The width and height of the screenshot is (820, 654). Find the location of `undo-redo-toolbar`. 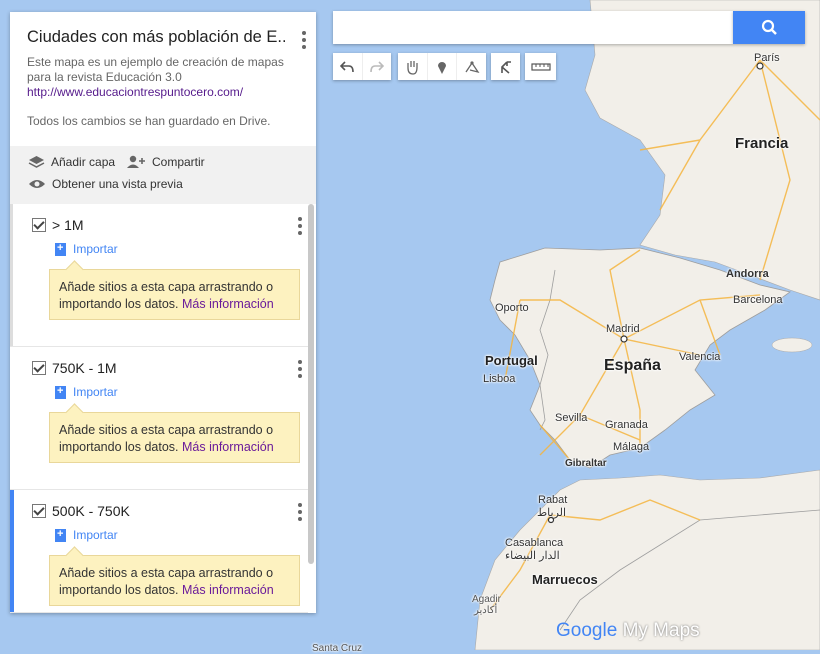

undo-redo-toolbar is located at coordinates (362, 66).